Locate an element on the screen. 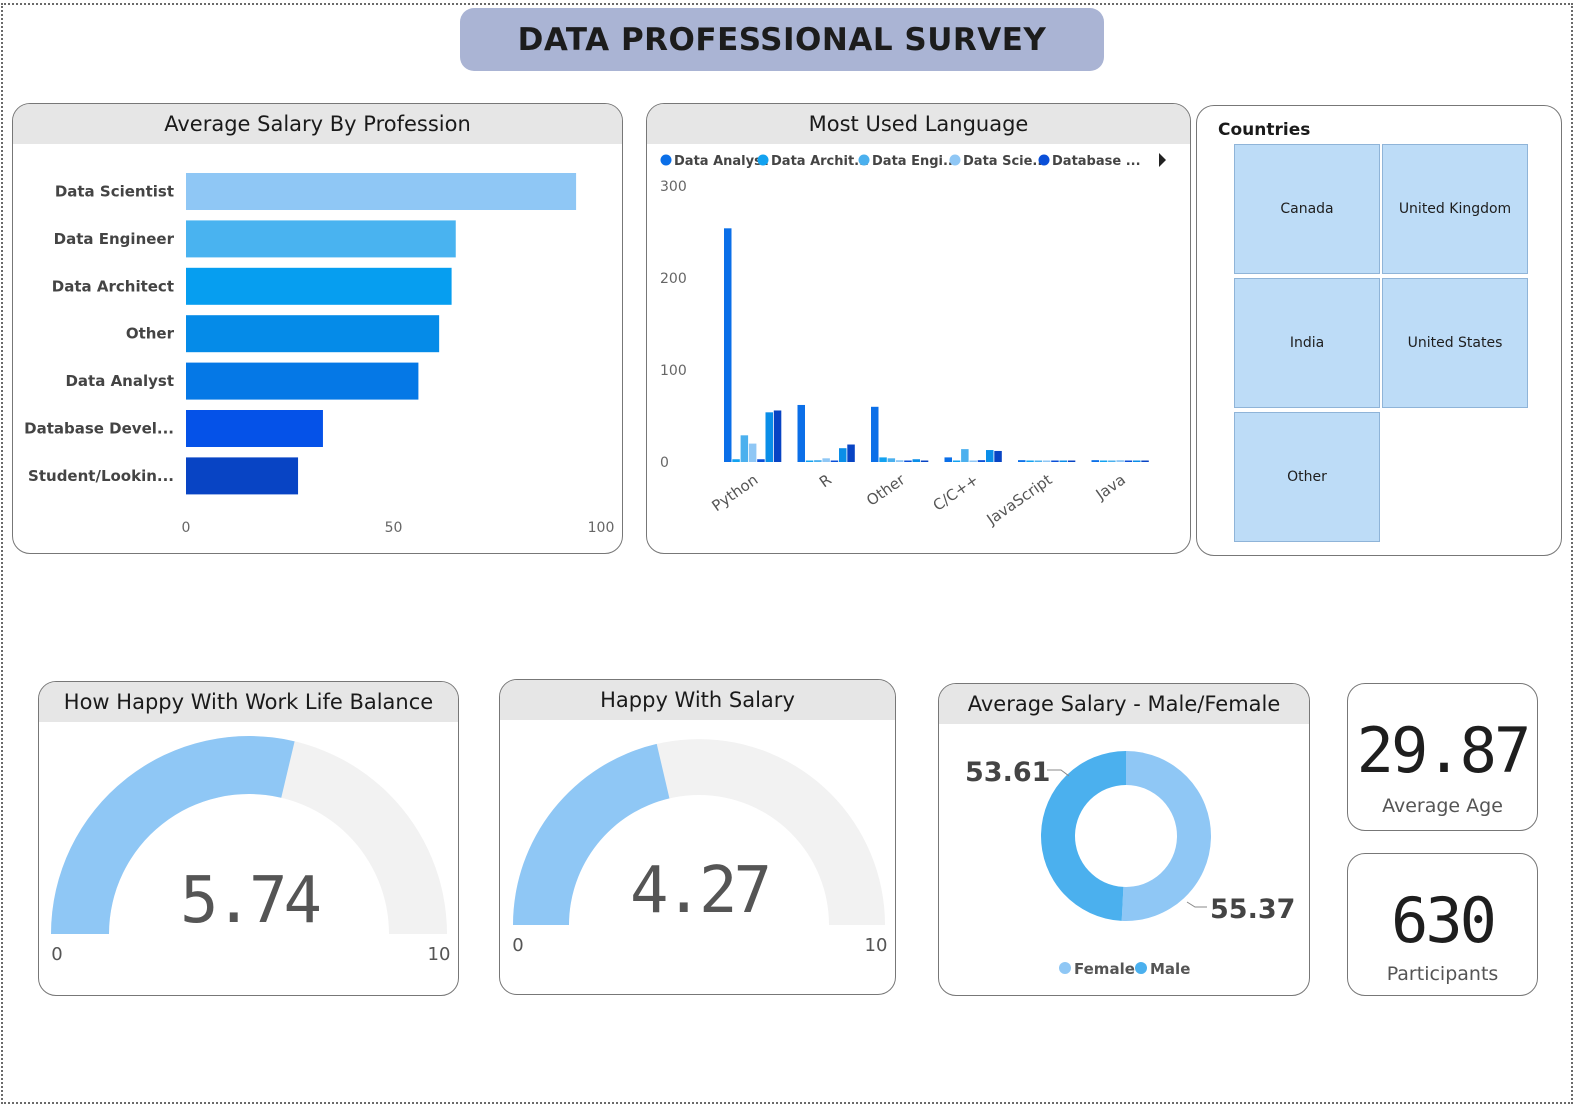 The image size is (1576, 1106). category-label: Other is located at coordinates (150, 334).